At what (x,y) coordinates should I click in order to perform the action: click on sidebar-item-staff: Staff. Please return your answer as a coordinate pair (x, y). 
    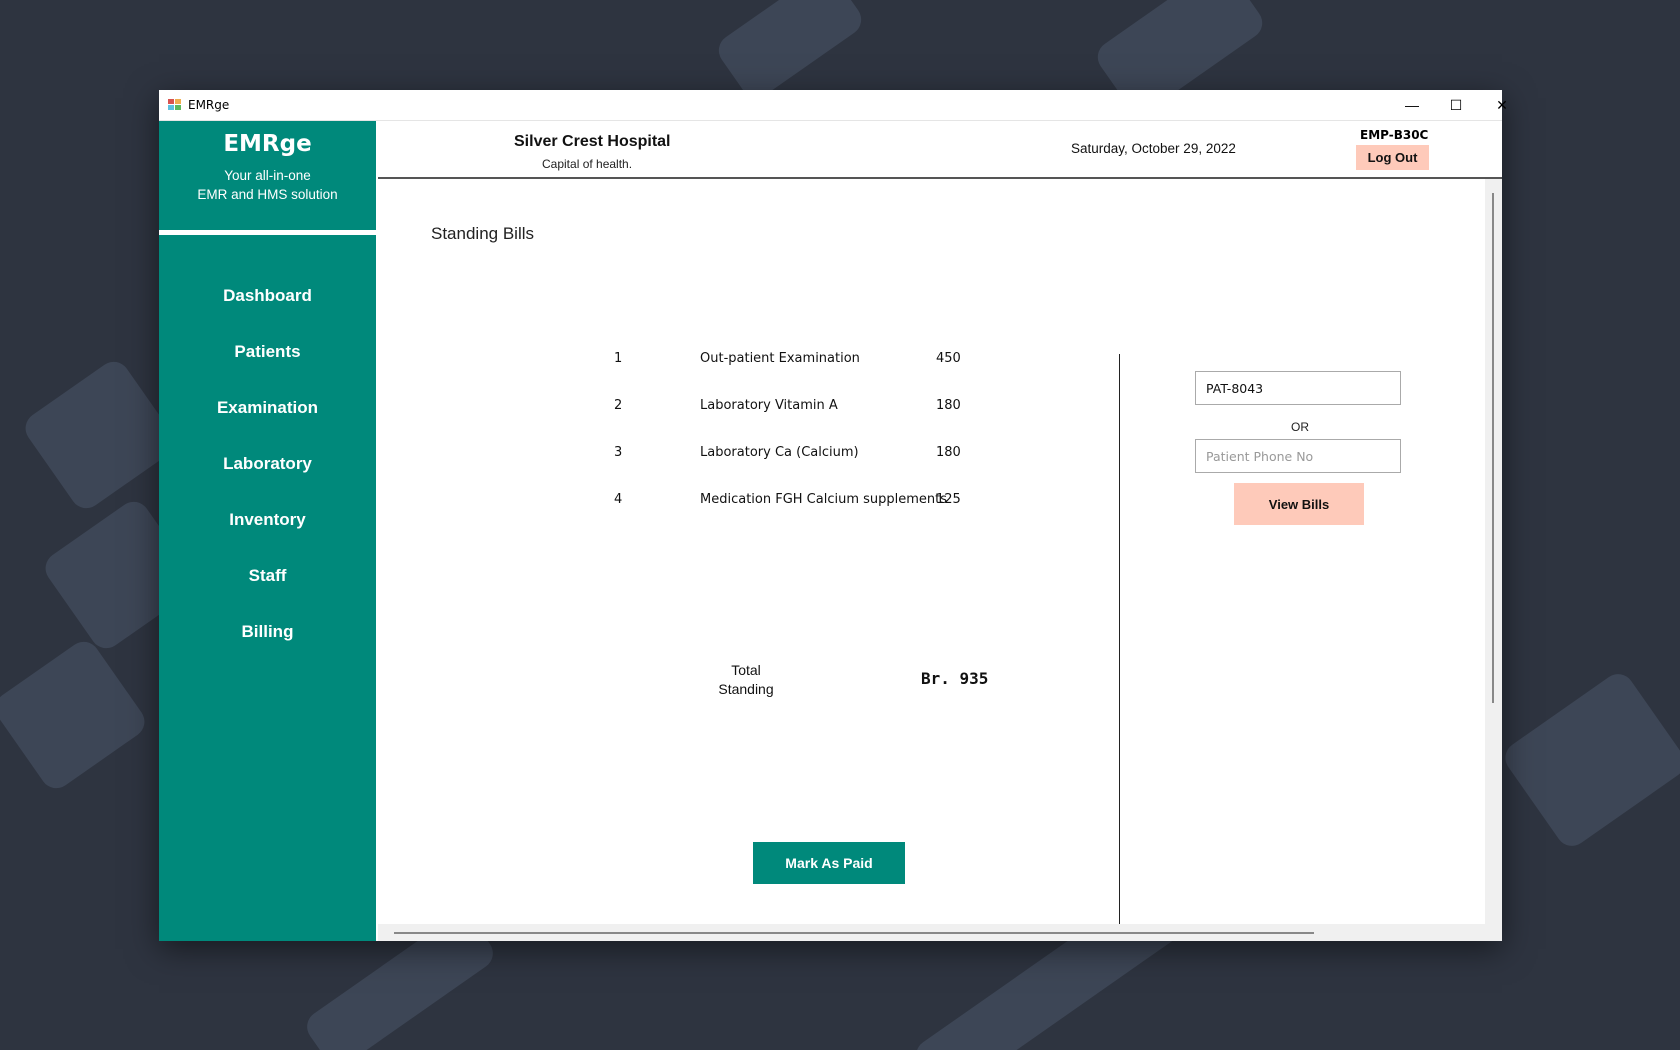
    Looking at the image, I should click on (267, 576).